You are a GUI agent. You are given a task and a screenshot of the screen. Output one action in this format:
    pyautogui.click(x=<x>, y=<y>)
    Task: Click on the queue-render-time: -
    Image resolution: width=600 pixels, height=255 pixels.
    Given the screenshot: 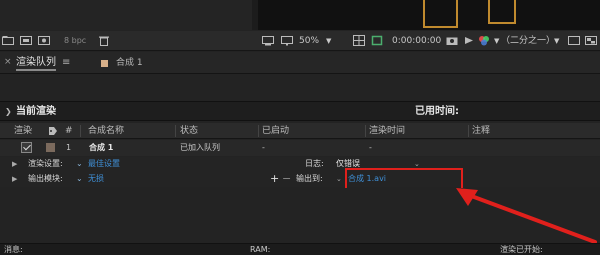 What is the action you would take?
    pyautogui.click(x=370, y=147)
    